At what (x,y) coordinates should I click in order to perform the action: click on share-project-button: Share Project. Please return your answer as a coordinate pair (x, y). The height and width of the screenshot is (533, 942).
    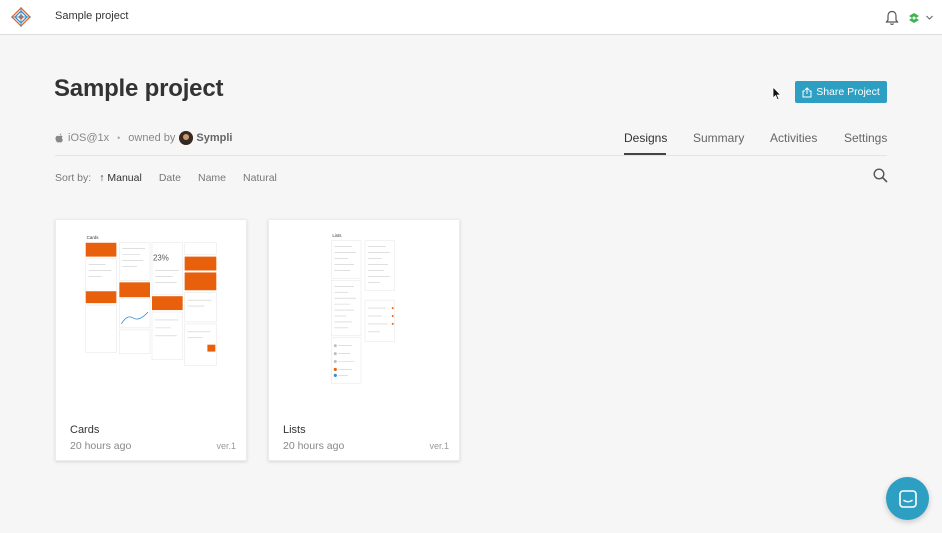
    Looking at the image, I should click on (841, 92).